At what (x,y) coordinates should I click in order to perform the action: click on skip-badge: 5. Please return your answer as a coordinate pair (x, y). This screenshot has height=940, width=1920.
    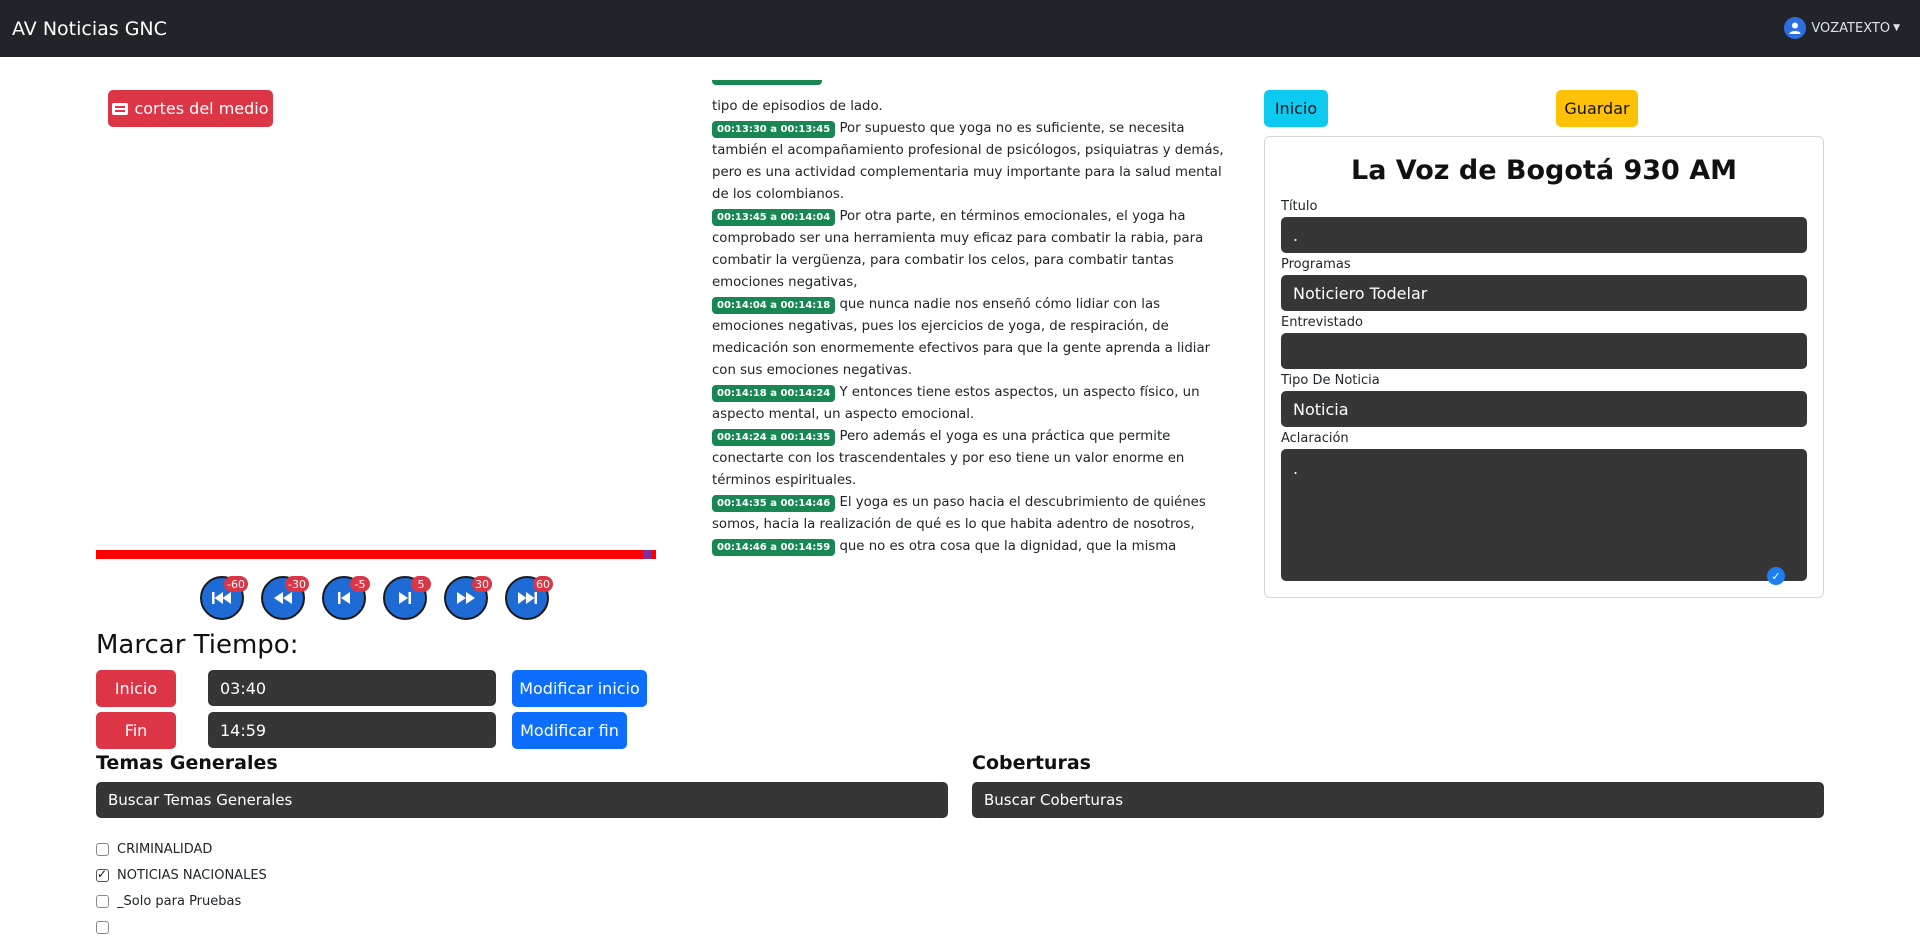
    Looking at the image, I should click on (421, 584).